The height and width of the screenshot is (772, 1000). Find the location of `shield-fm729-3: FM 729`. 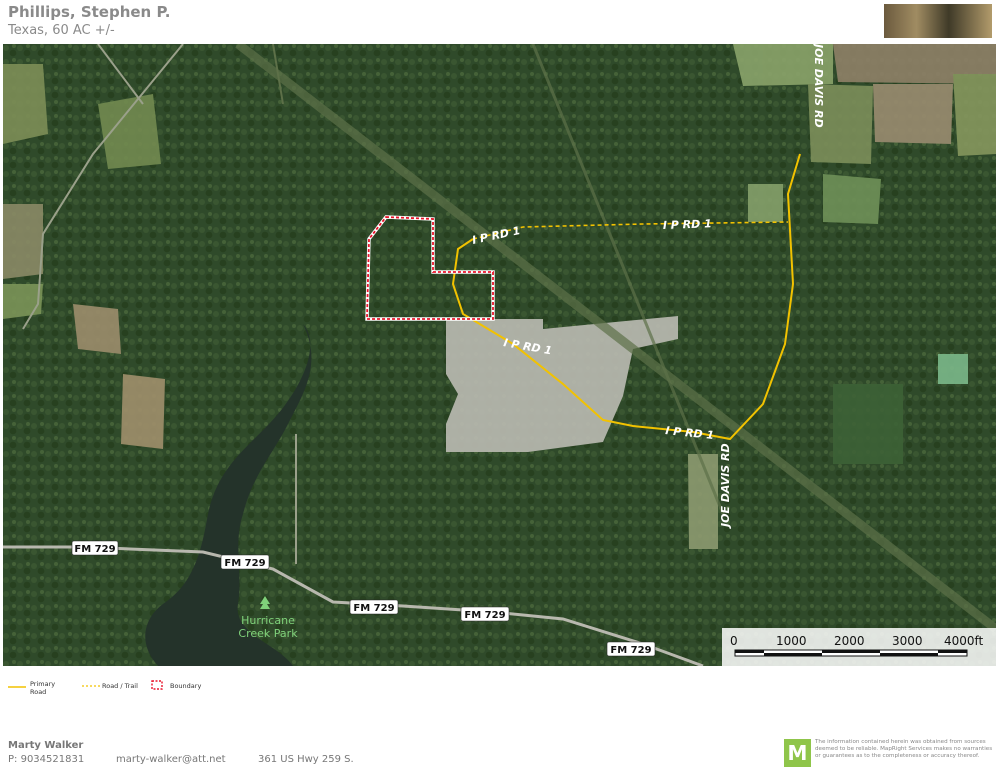

shield-fm729-3: FM 729 is located at coordinates (373, 608).